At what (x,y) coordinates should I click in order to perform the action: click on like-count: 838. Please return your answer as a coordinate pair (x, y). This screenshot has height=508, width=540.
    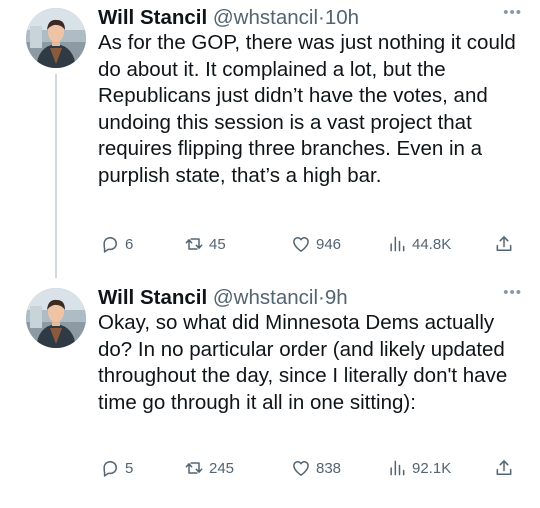
    Looking at the image, I should click on (329, 468).